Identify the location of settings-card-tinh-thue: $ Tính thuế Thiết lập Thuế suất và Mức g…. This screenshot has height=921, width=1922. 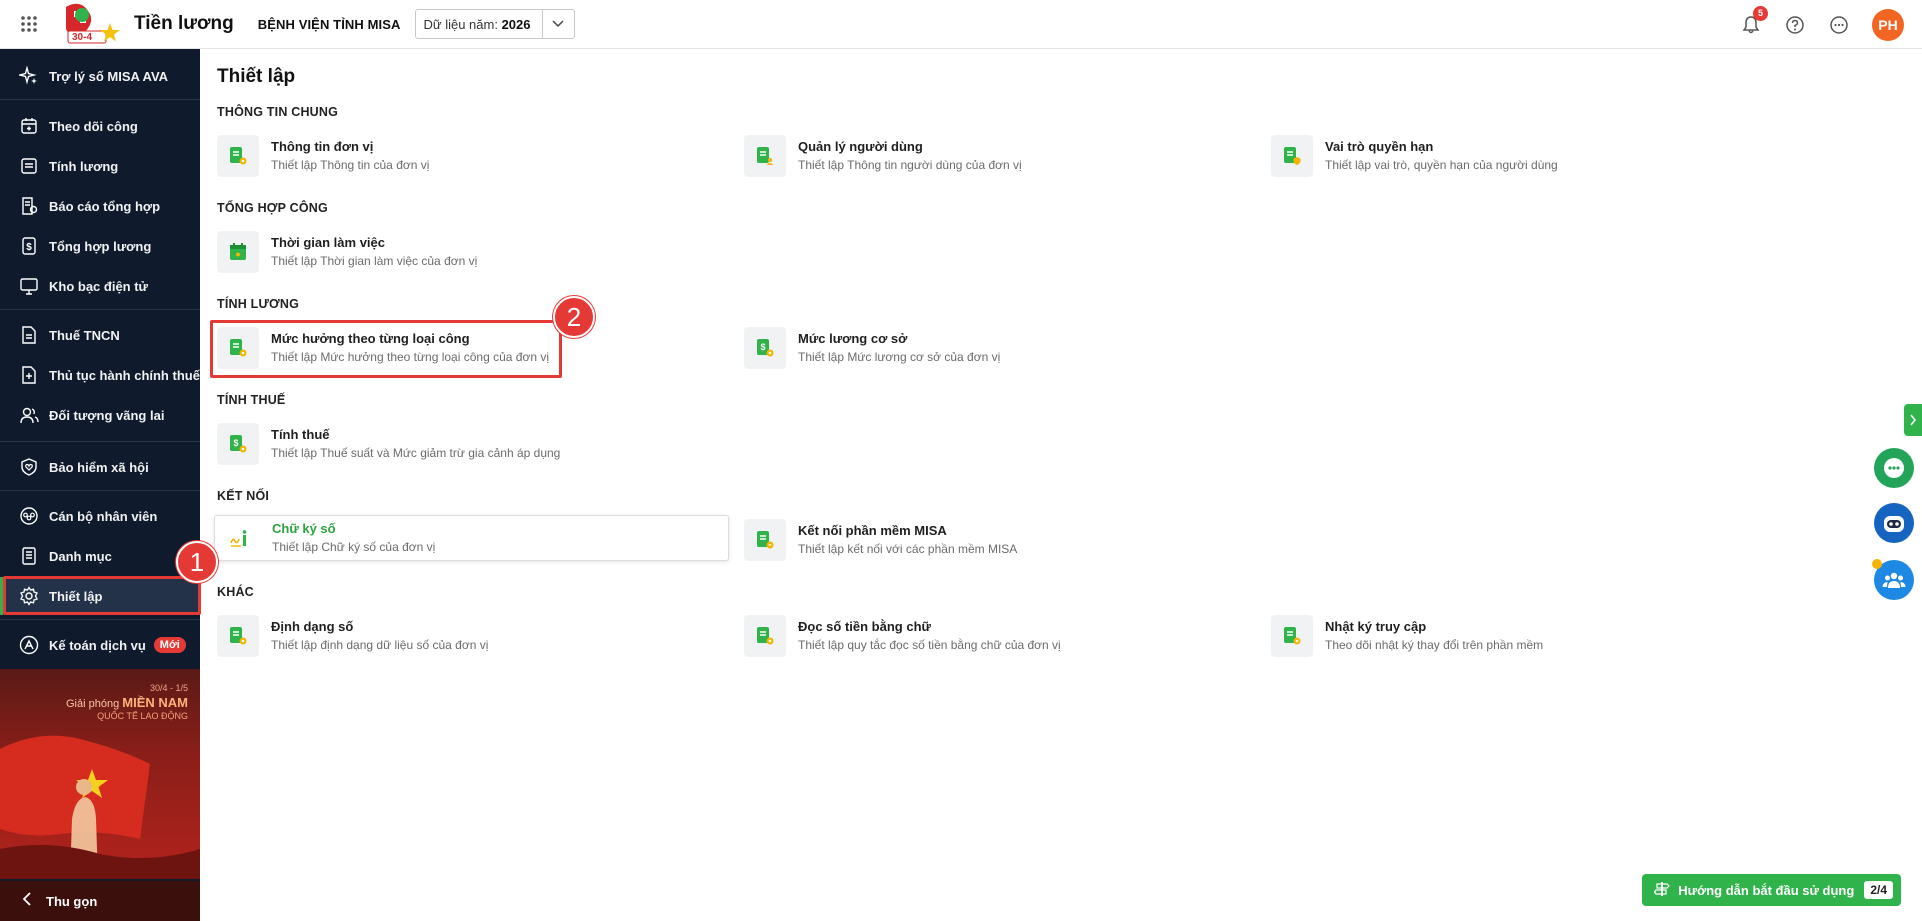
(470, 444).